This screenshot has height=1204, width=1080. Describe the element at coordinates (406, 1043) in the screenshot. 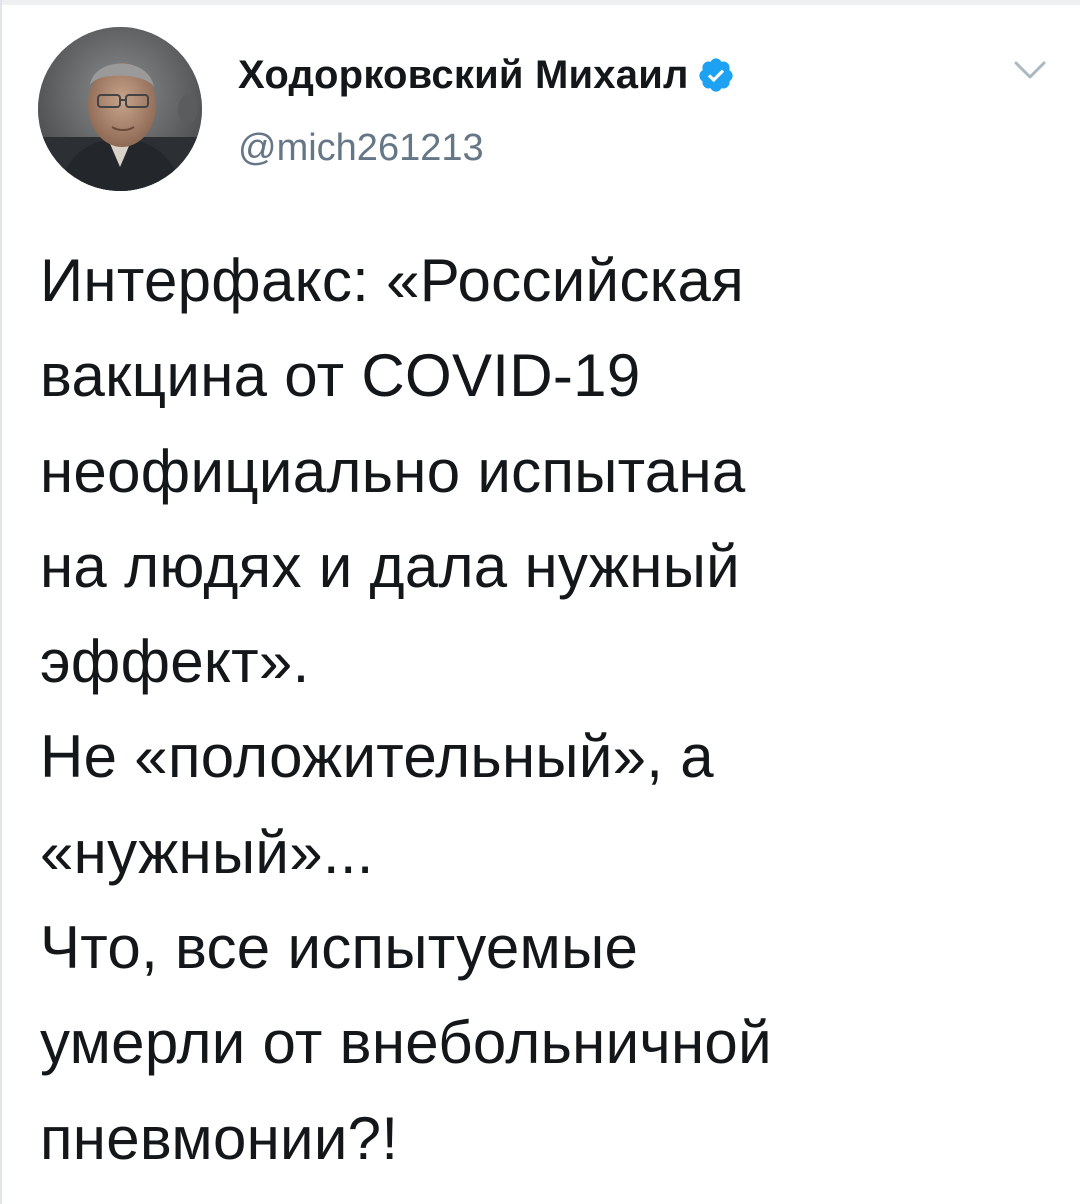

I see `tweet-text-line: умерли от внебольничной` at that location.